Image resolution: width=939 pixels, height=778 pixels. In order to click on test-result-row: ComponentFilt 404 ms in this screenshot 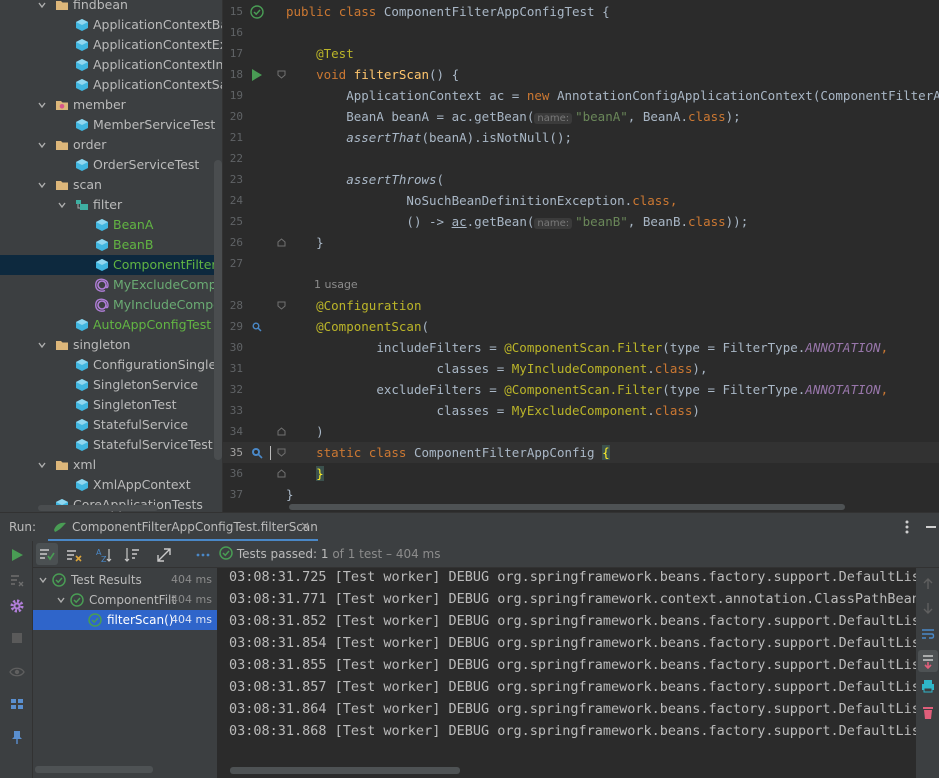, I will do `click(125, 600)`.